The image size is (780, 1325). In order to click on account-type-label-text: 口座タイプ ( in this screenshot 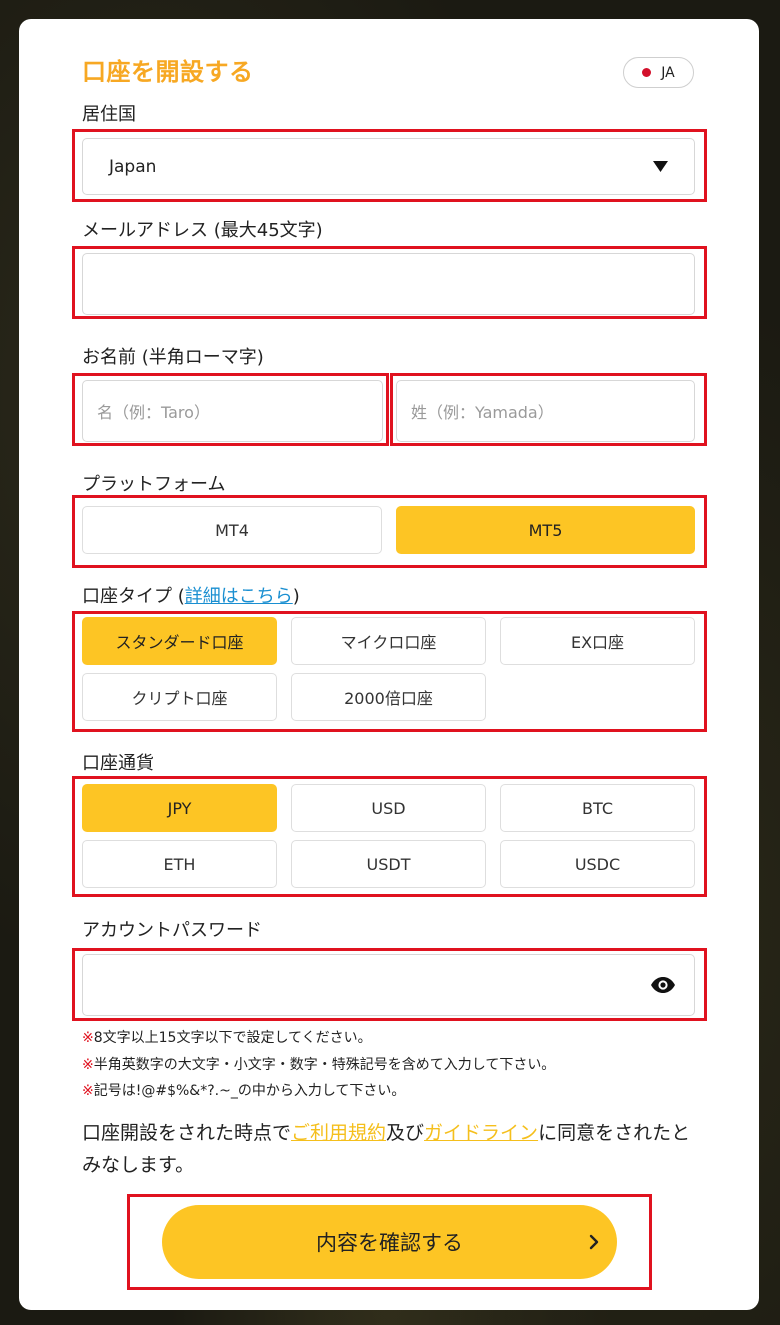, I will do `click(133, 596)`.